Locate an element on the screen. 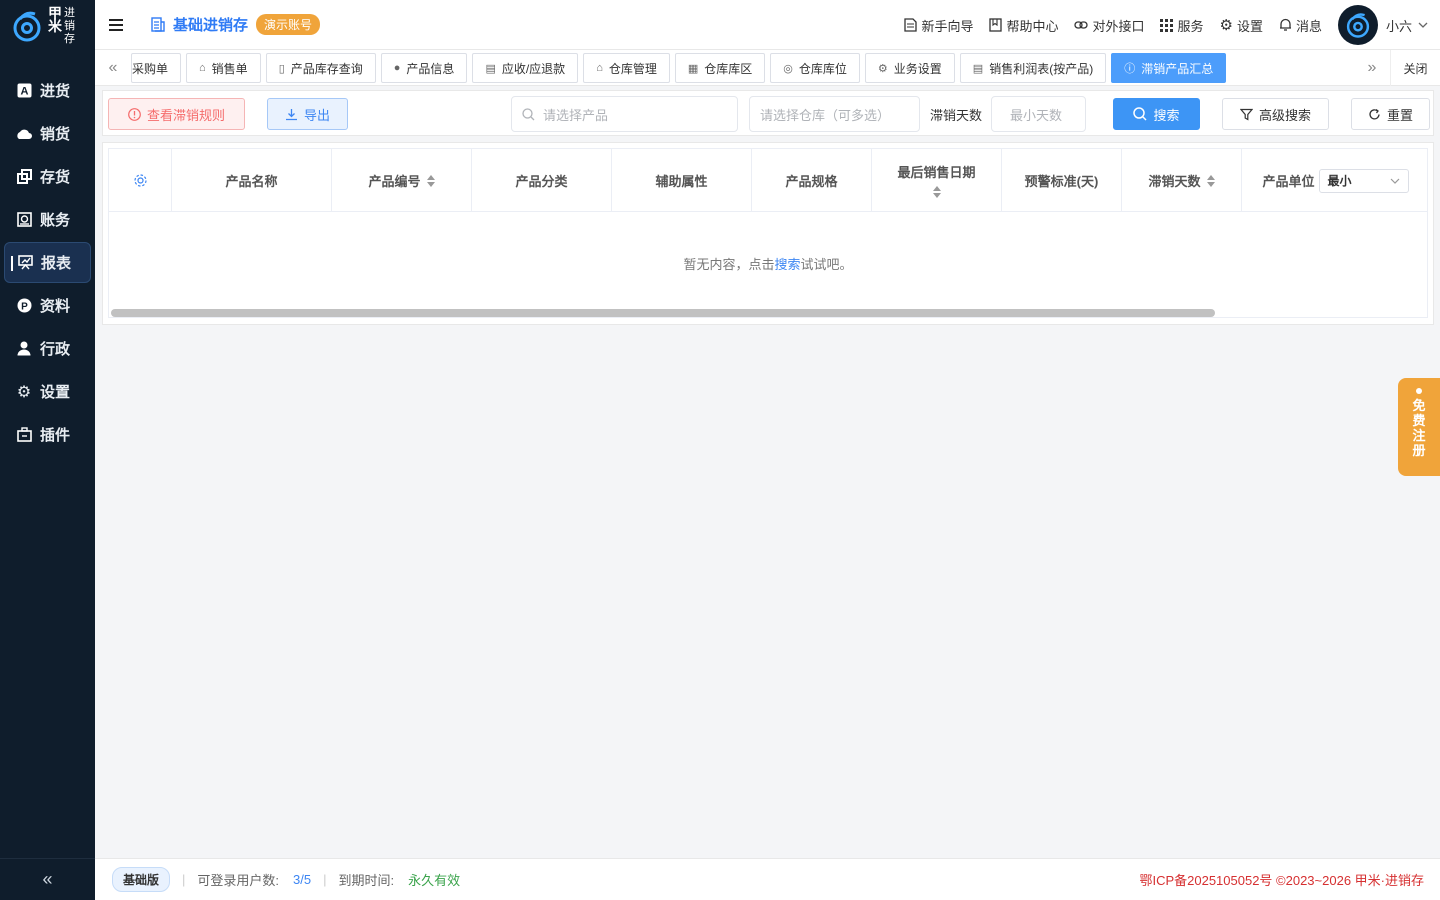 This screenshot has height=900, width=1440. col-last-sale-date: 最后销售日期 is located at coordinates (937, 180).